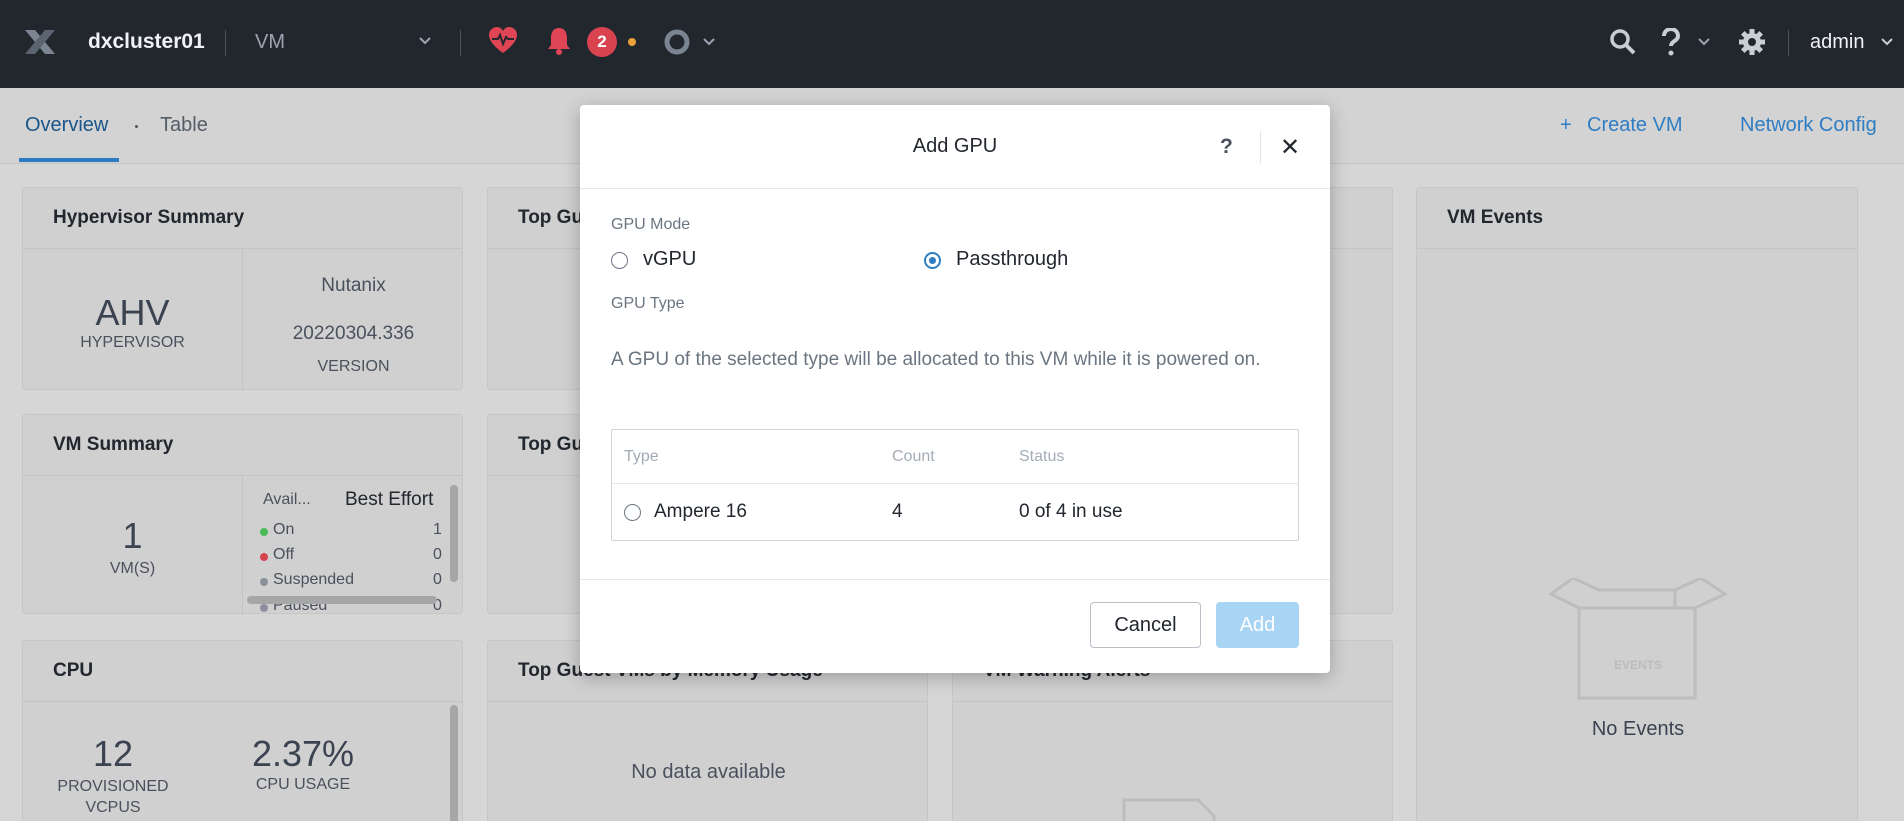 This screenshot has width=1904, height=821. Describe the element at coordinates (955, 146) in the screenshot. I see `dialog-title: Add GPU` at that location.